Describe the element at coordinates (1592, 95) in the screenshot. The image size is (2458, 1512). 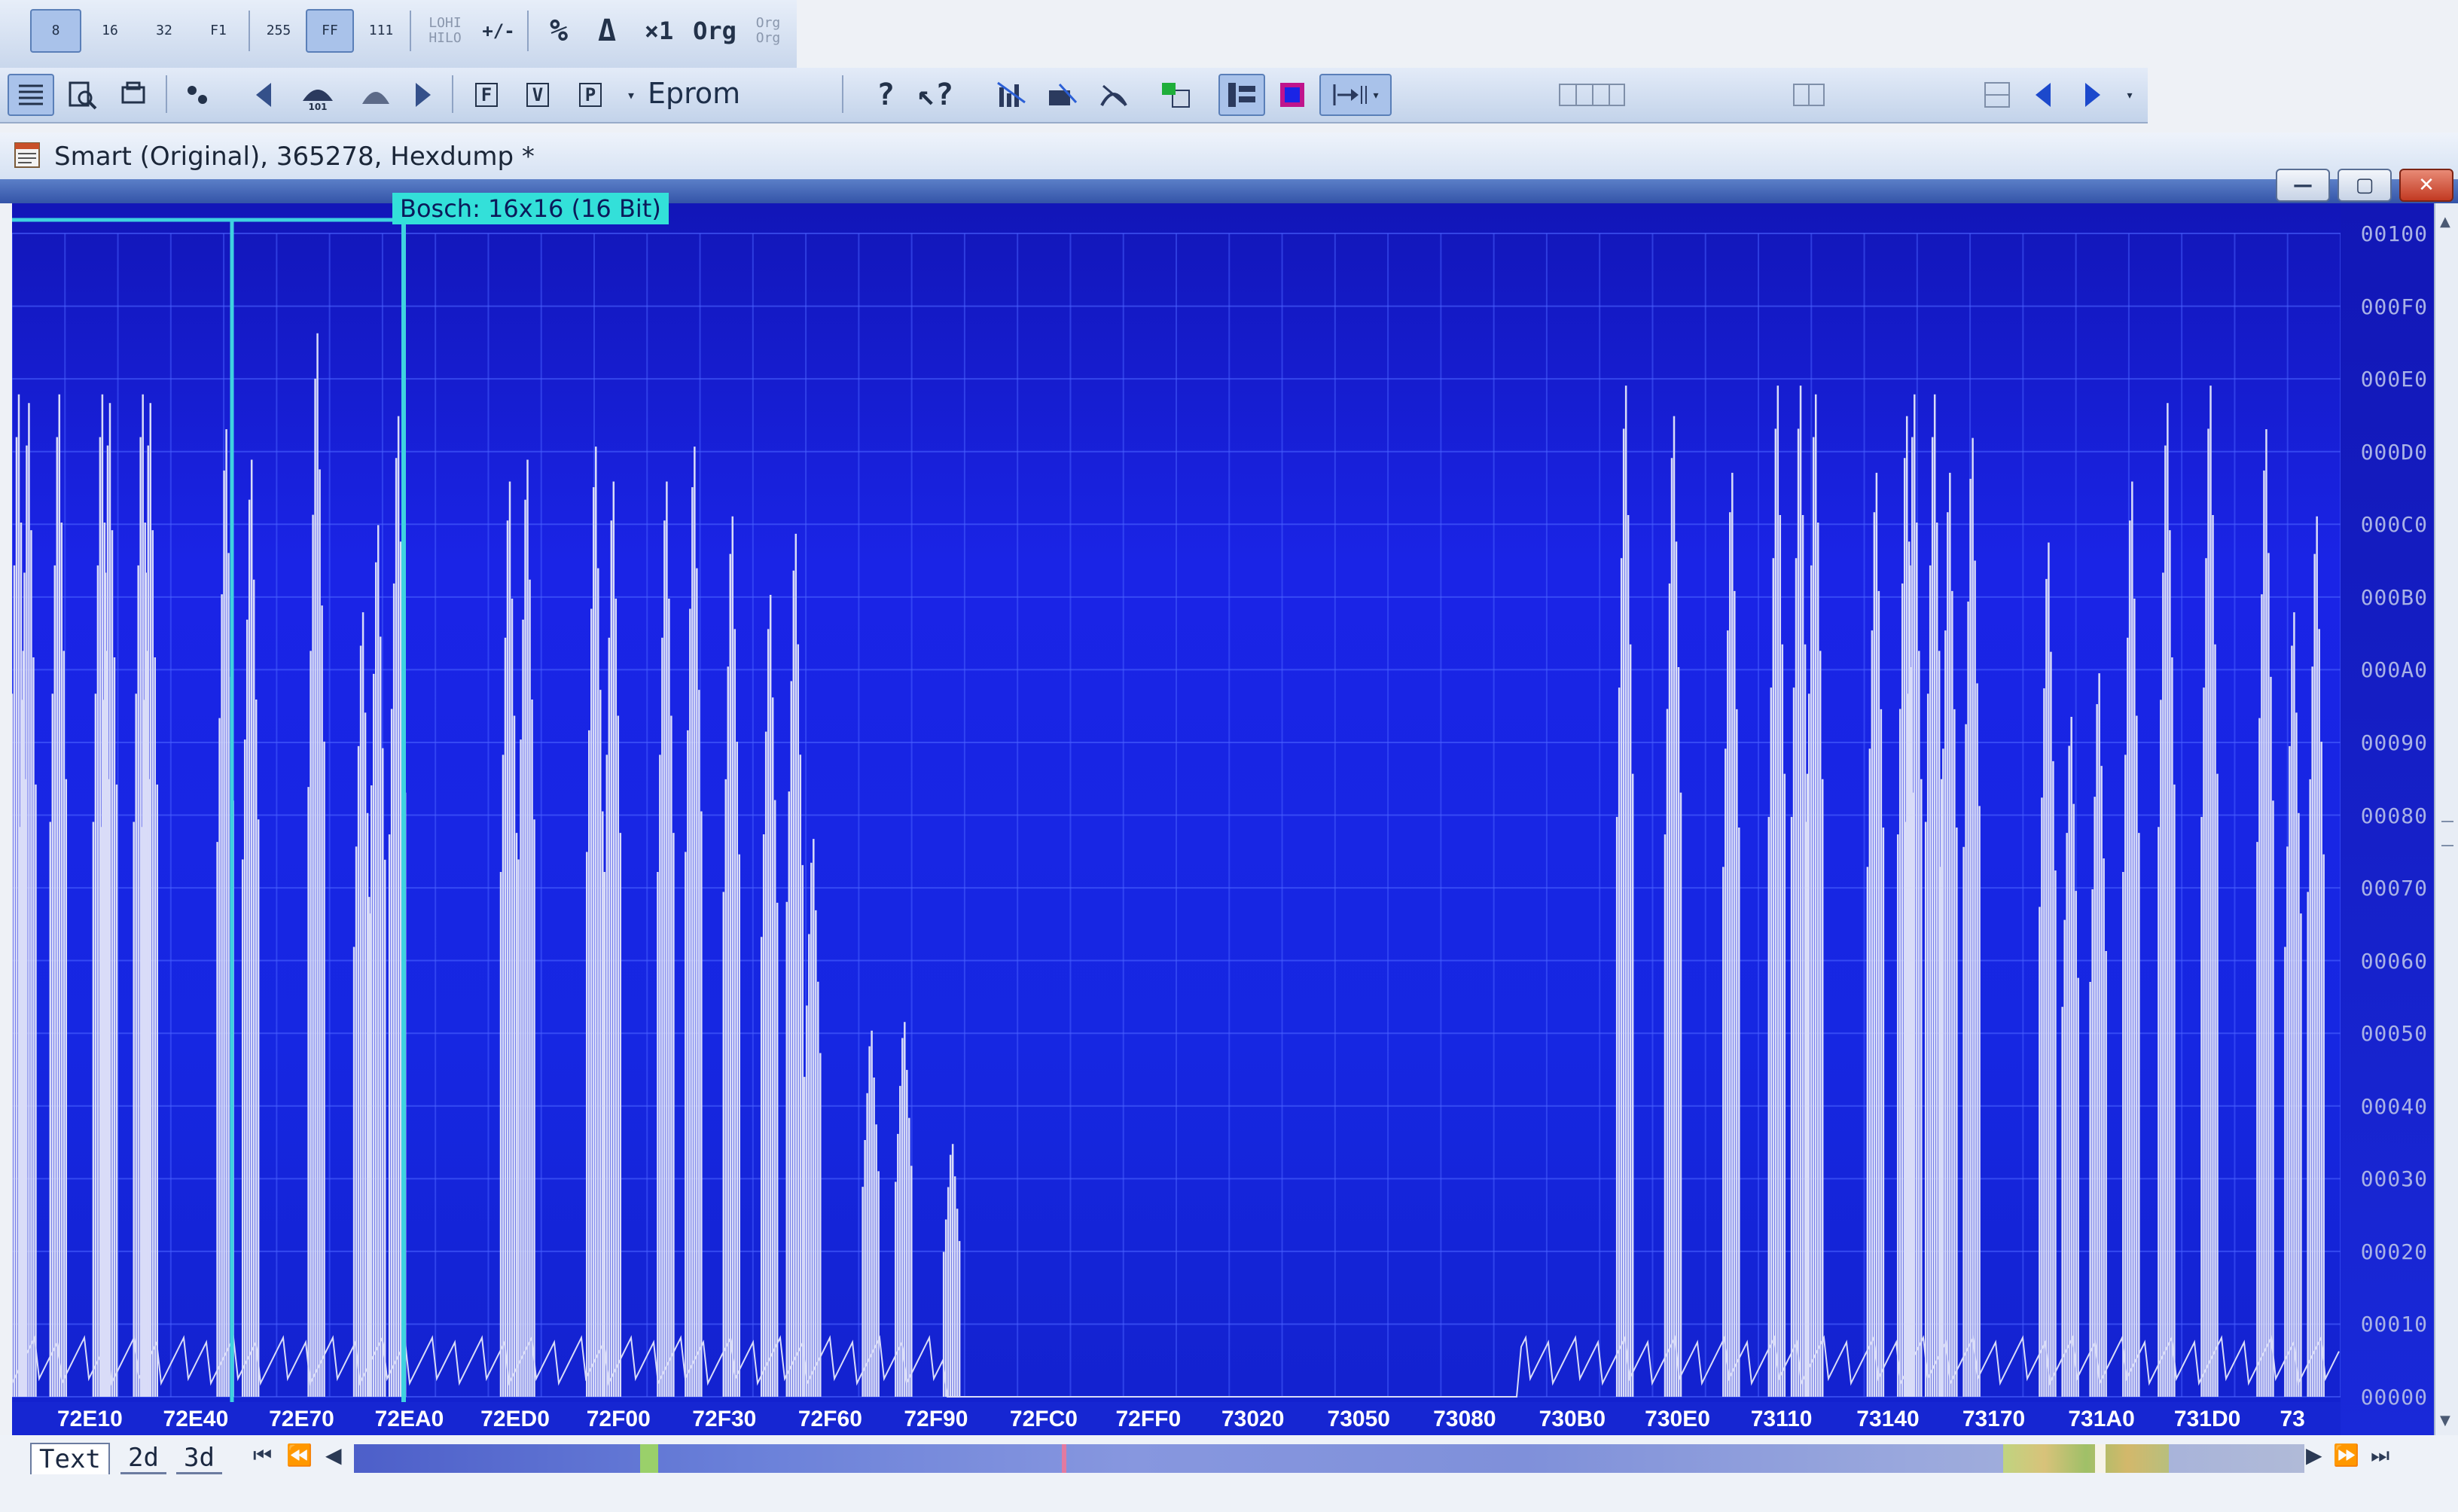
I see `column-width-icon` at that location.